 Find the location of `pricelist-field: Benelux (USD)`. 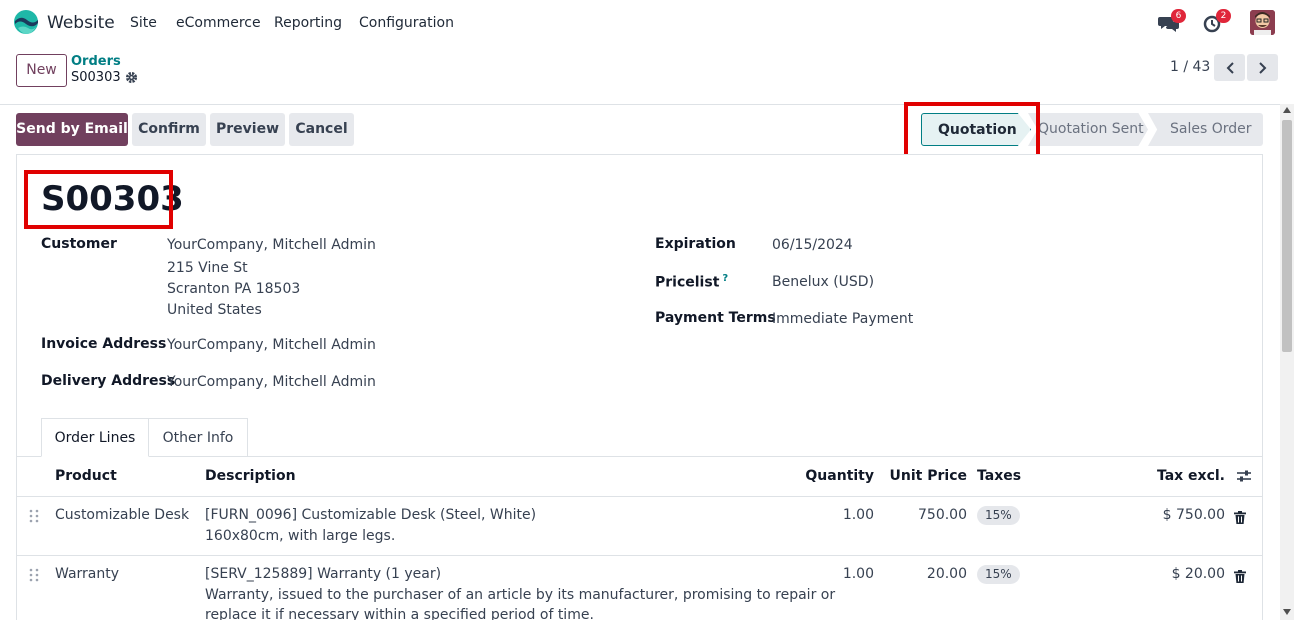

pricelist-field: Benelux (USD) is located at coordinates (823, 282).